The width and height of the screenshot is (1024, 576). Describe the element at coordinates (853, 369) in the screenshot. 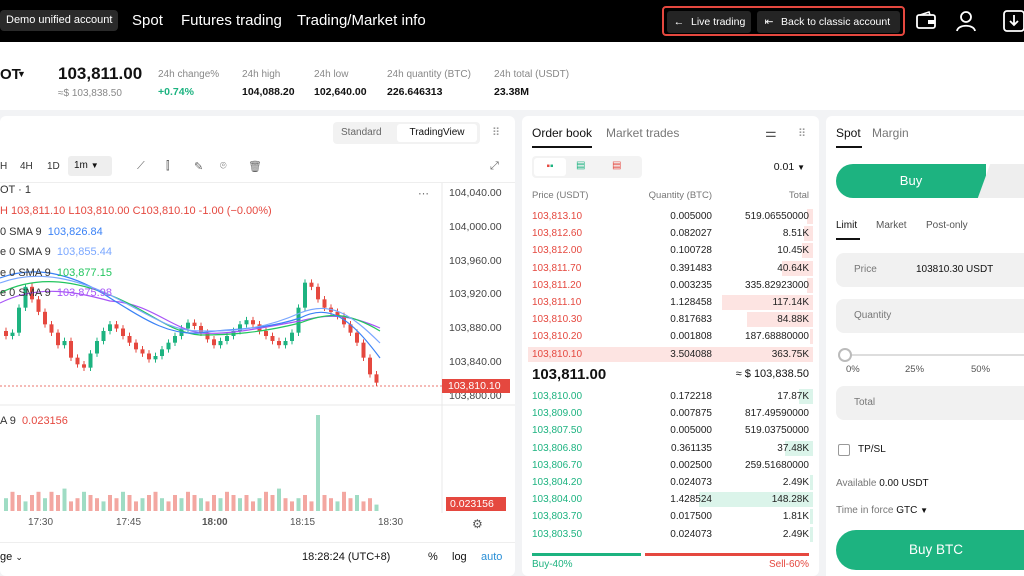

I see `slider-mark: 0%` at that location.